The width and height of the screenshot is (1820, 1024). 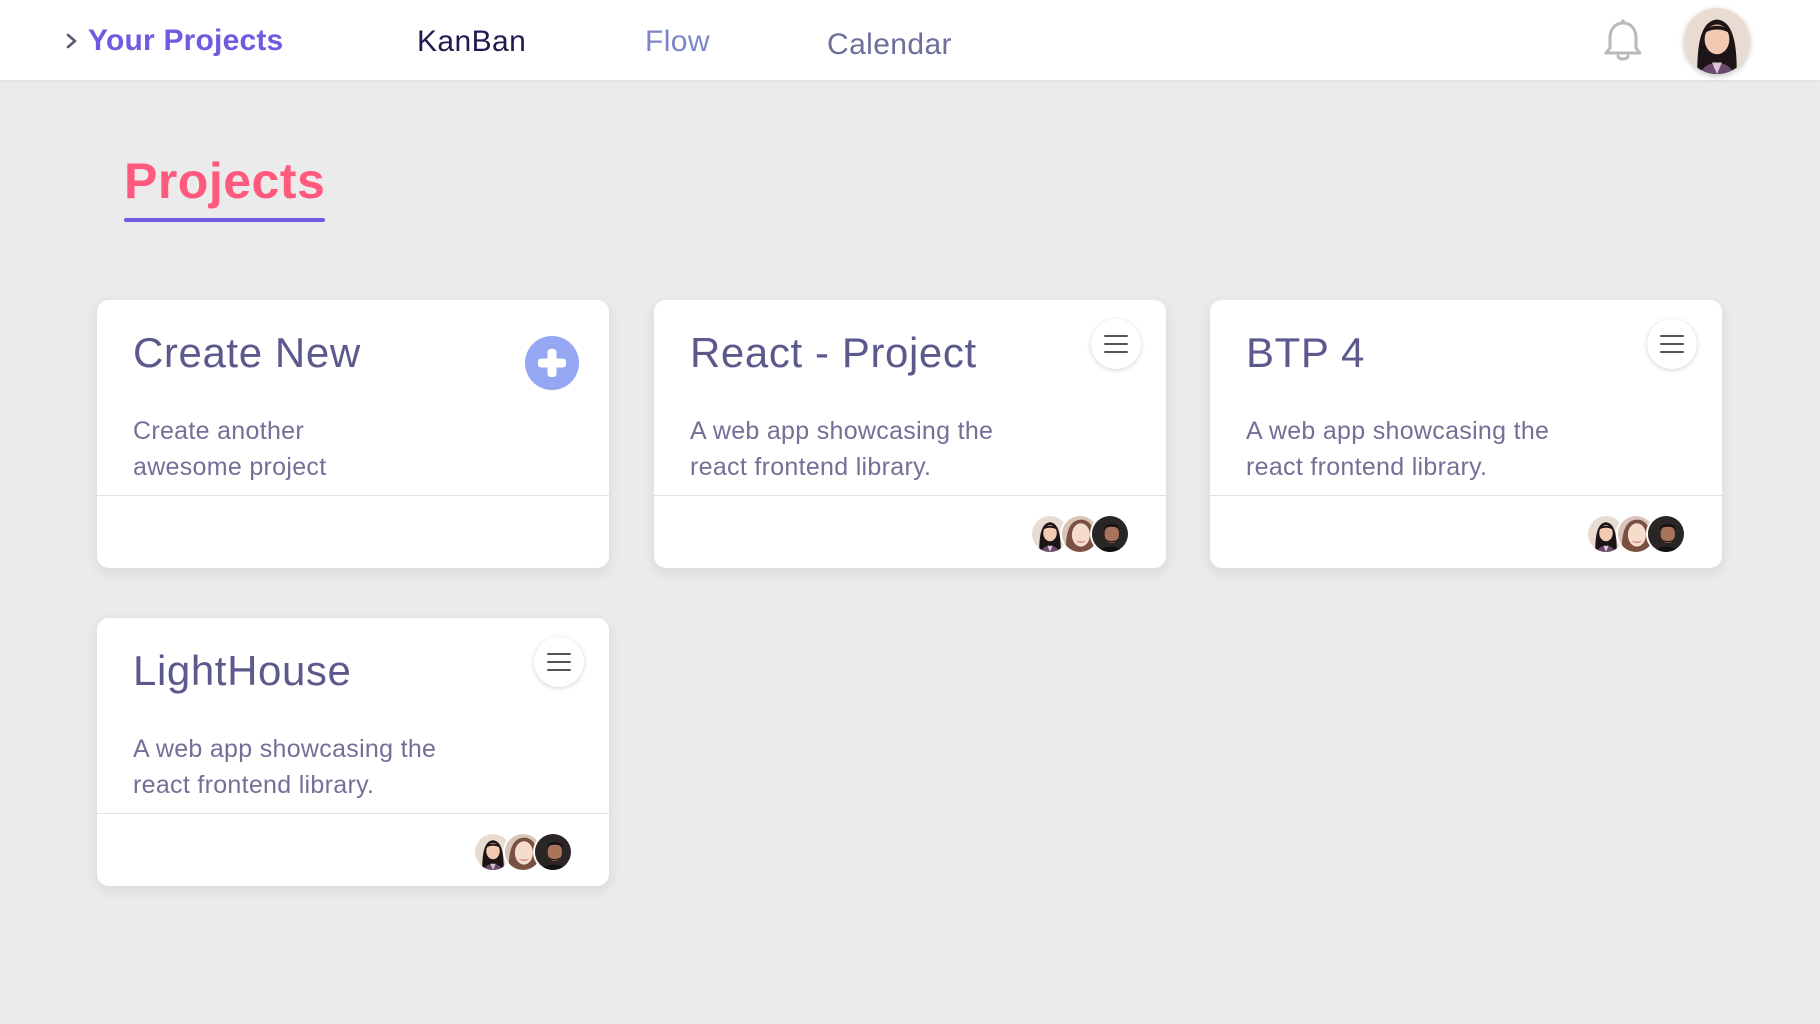 I want to click on bell-icon, so click(x=1623, y=41).